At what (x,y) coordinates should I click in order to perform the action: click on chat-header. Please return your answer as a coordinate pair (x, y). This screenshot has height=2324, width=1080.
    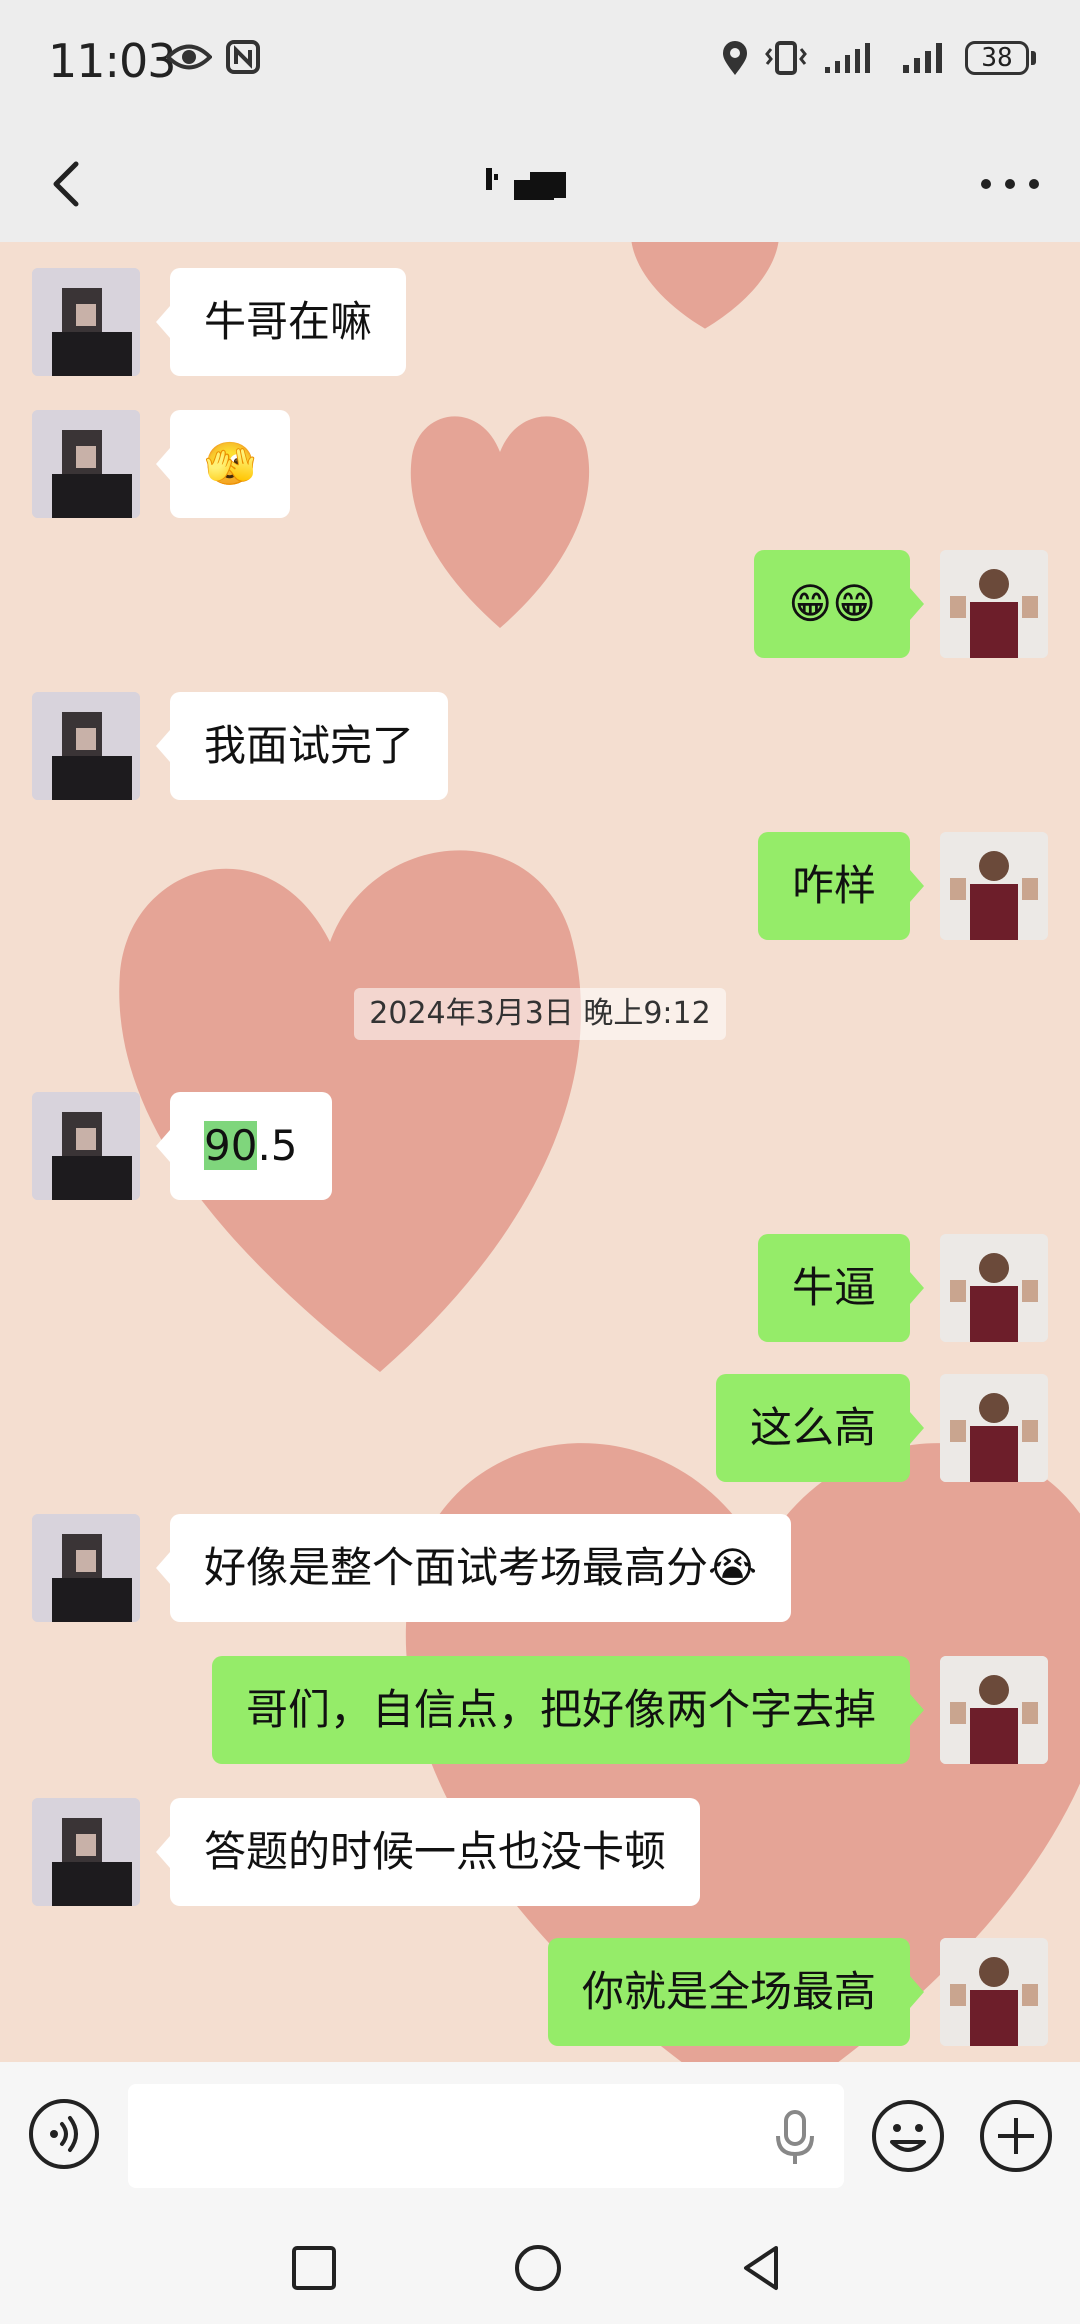
    Looking at the image, I should click on (540, 186).